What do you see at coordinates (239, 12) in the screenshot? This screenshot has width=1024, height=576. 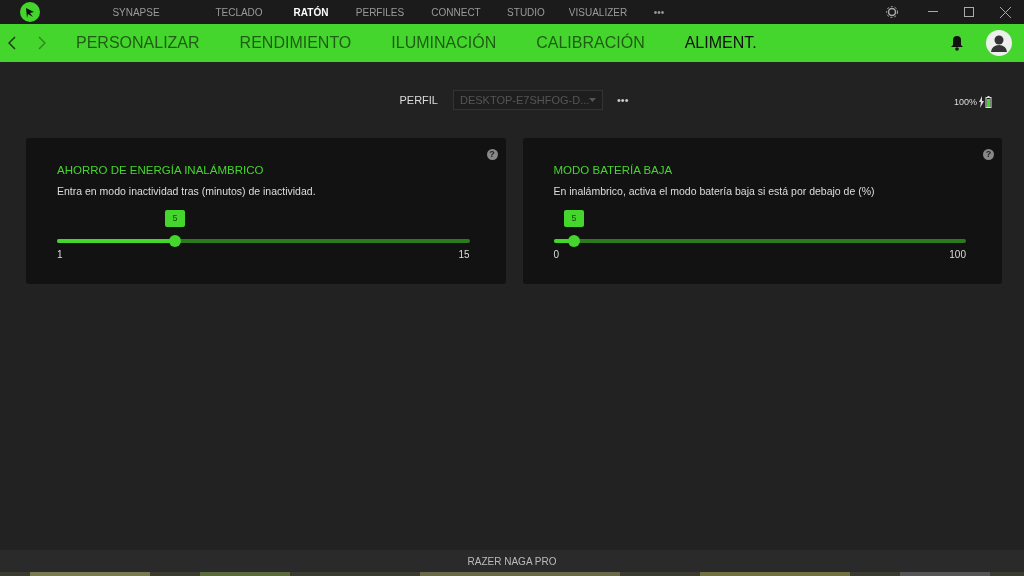 I see `nav-tab: TECLADO` at bounding box center [239, 12].